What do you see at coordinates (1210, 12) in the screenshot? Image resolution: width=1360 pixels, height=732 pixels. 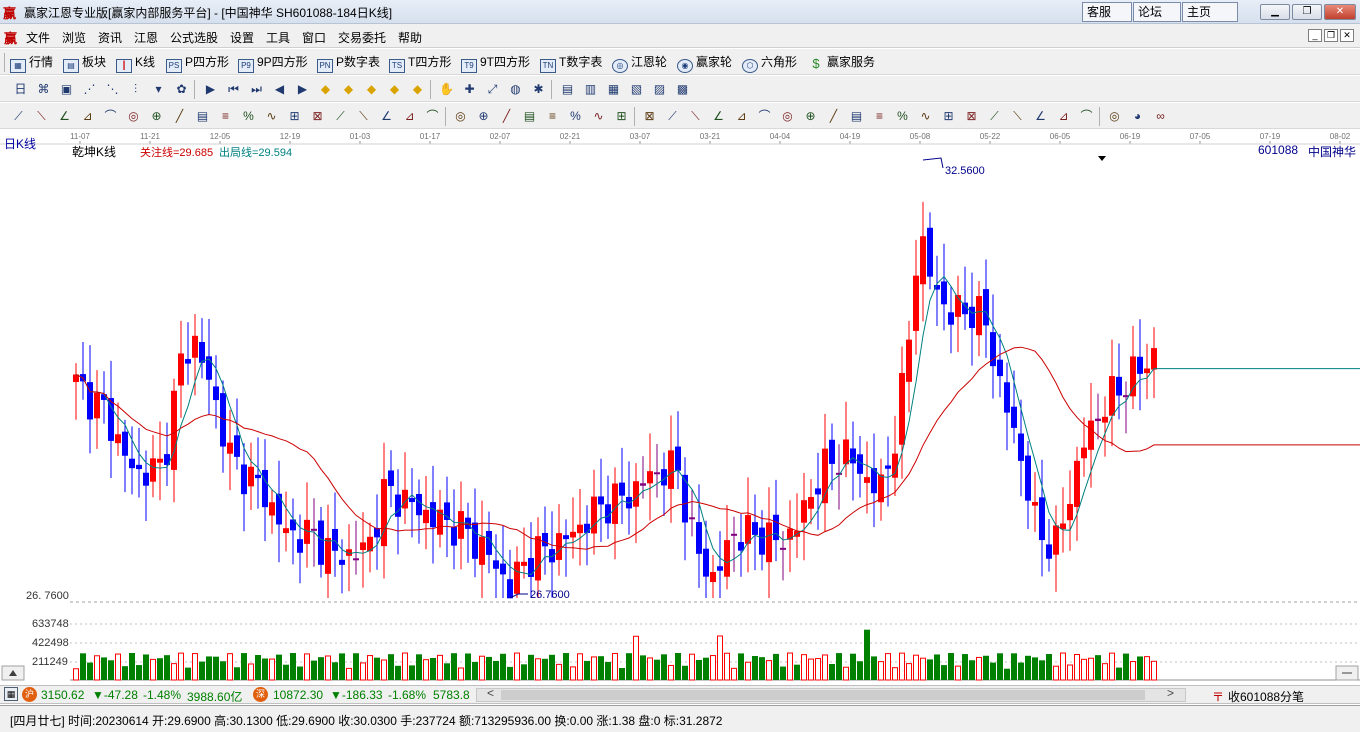 I see `homepage-link: 主页` at bounding box center [1210, 12].